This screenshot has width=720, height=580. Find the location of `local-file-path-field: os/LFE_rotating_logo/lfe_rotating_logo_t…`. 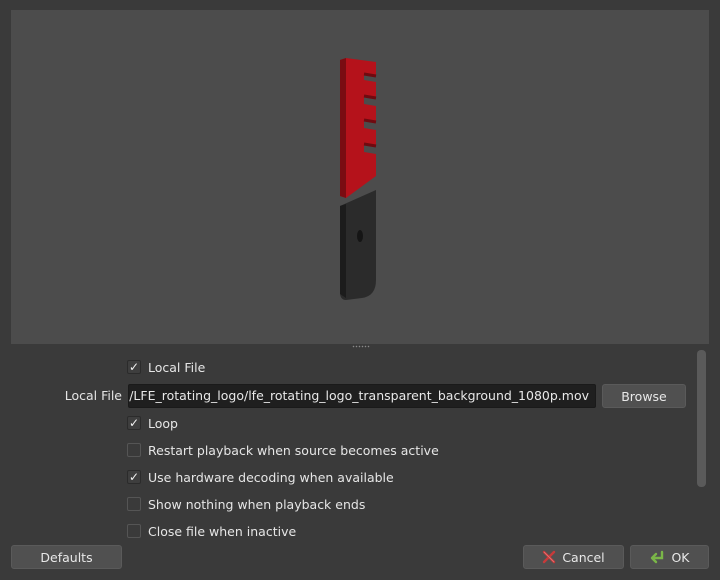

local-file-path-field: os/LFE_rotating_logo/lfe_rotating_logo_t… is located at coordinates (362, 396).